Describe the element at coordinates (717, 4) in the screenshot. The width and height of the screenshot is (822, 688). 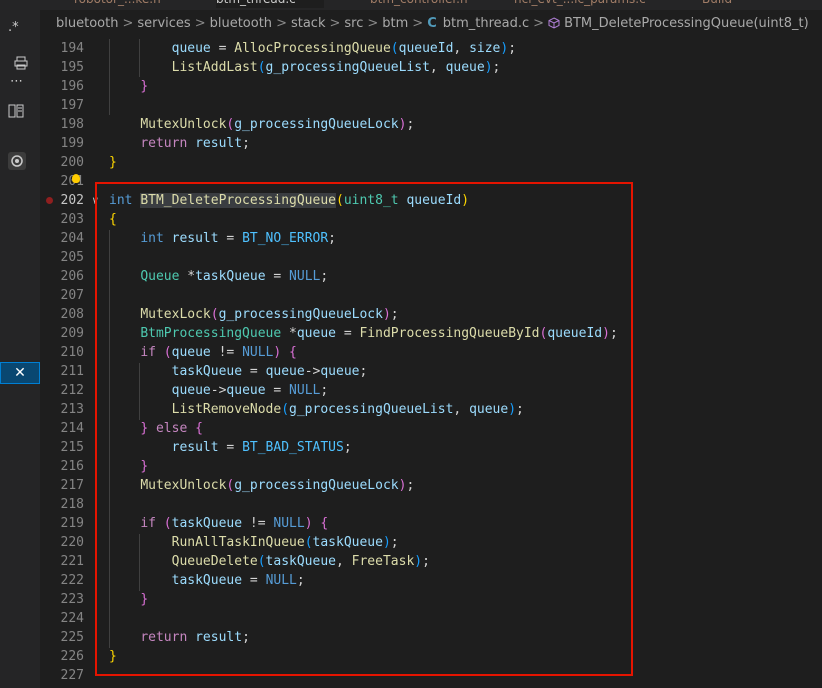
I see `tab-item: Build` at that location.